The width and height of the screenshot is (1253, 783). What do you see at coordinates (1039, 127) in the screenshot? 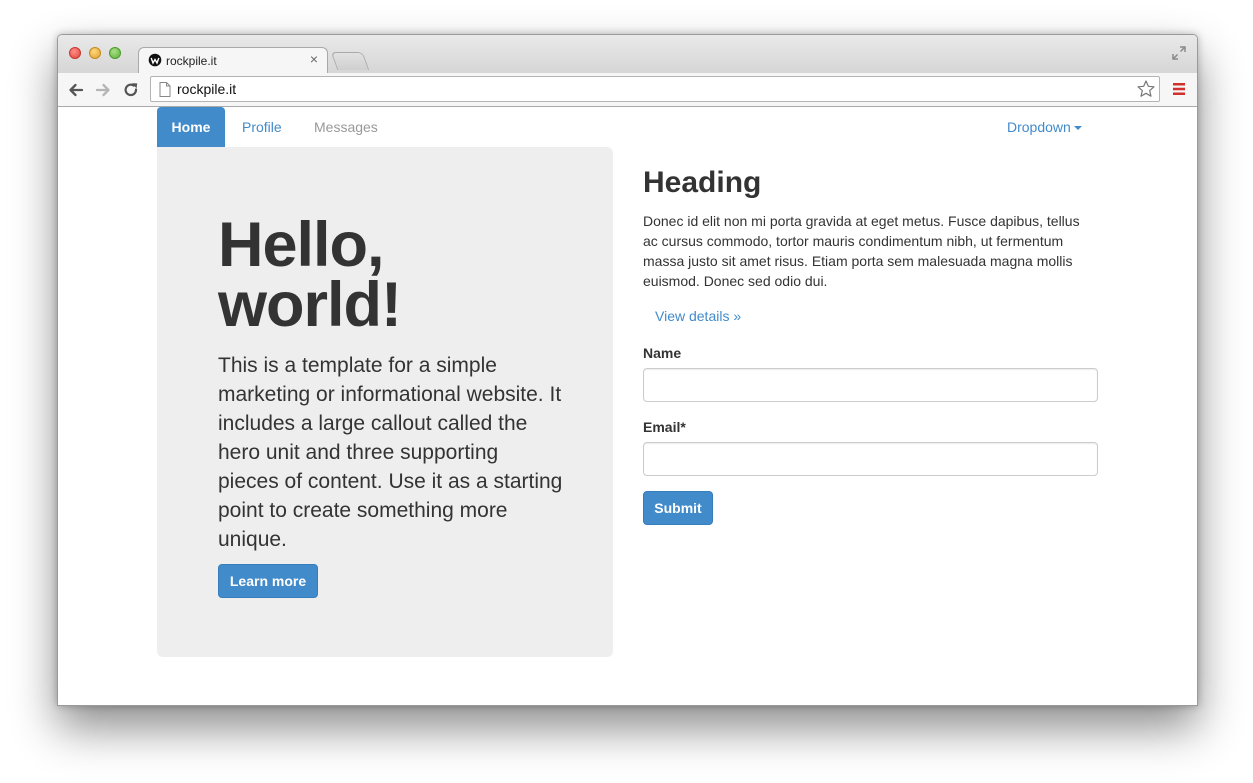
I see `nav-dropdown-label: Dropdown` at bounding box center [1039, 127].